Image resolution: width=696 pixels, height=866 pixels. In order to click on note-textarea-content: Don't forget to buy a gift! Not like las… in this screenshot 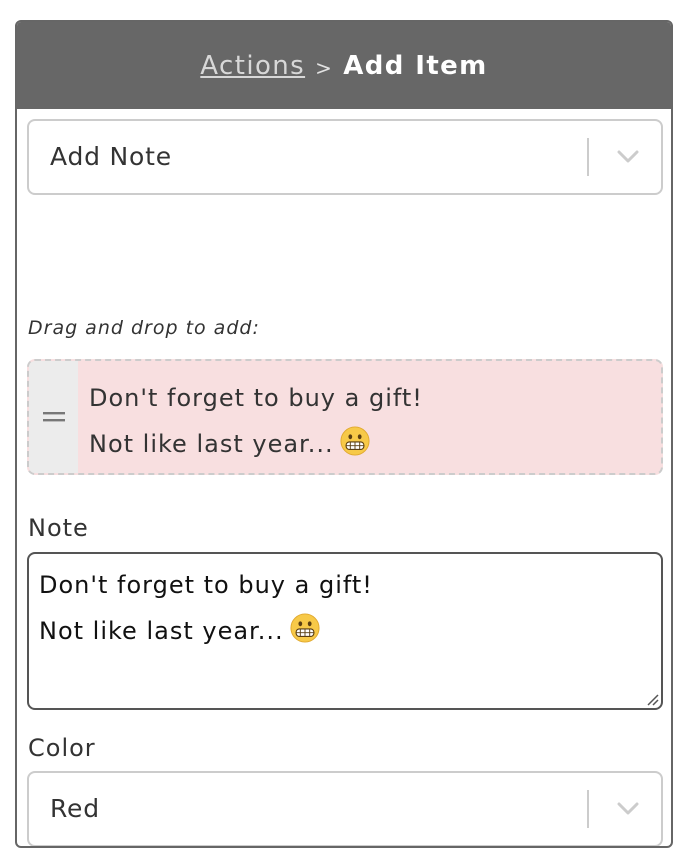, I will do `click(206, 608)`.